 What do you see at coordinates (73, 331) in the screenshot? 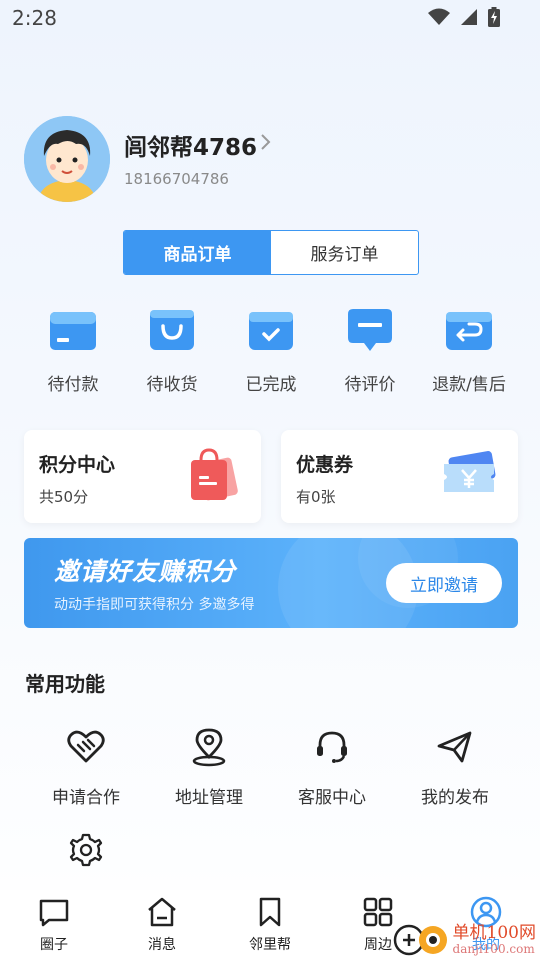
I see `wallet-icon` at bounding box center [73, 331].